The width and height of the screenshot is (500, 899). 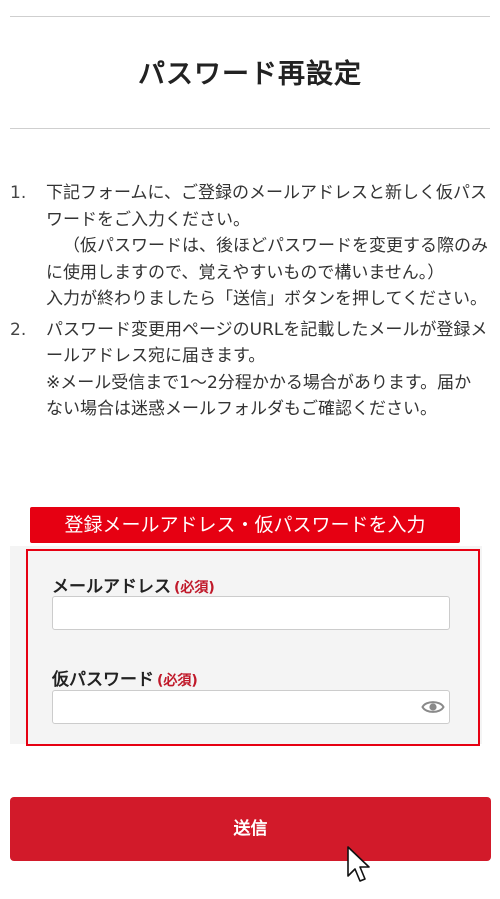 What do you see at coordinates (18, 193) in the screenshot?
I see `step-number: 1.` at bounding box center [18, 193].